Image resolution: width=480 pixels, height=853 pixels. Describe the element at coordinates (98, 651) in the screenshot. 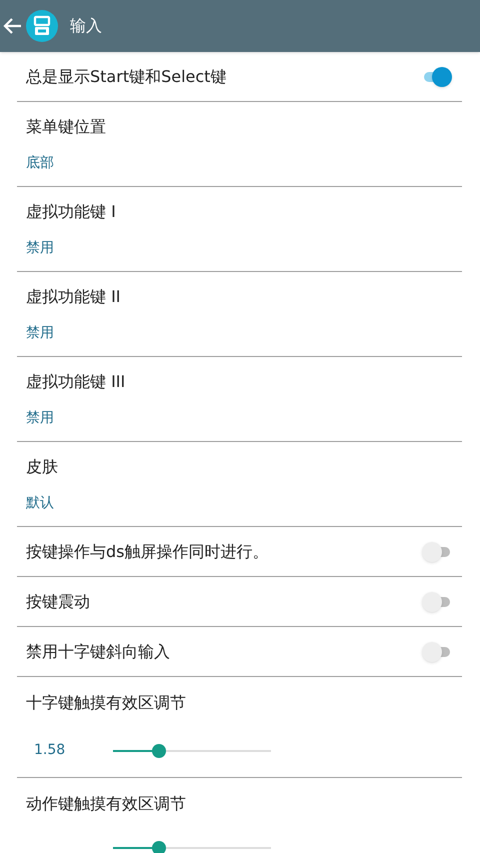

I see `setting-title: 禁用十字键斜向输入` at that location.